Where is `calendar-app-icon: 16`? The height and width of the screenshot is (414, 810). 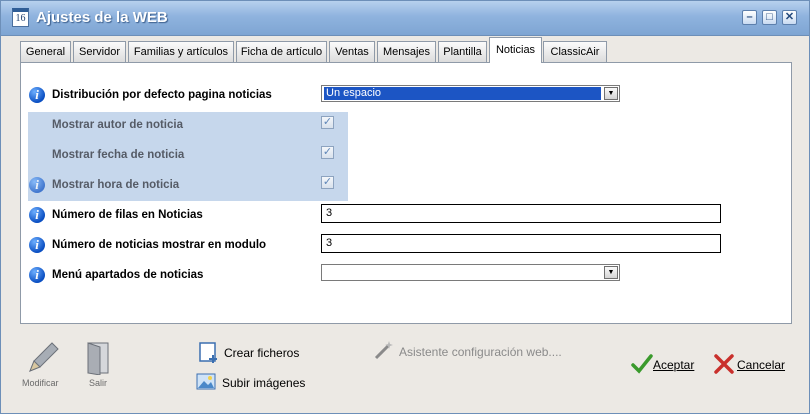
calendar-app-icon: 16 is located at coordinates (20, 17).